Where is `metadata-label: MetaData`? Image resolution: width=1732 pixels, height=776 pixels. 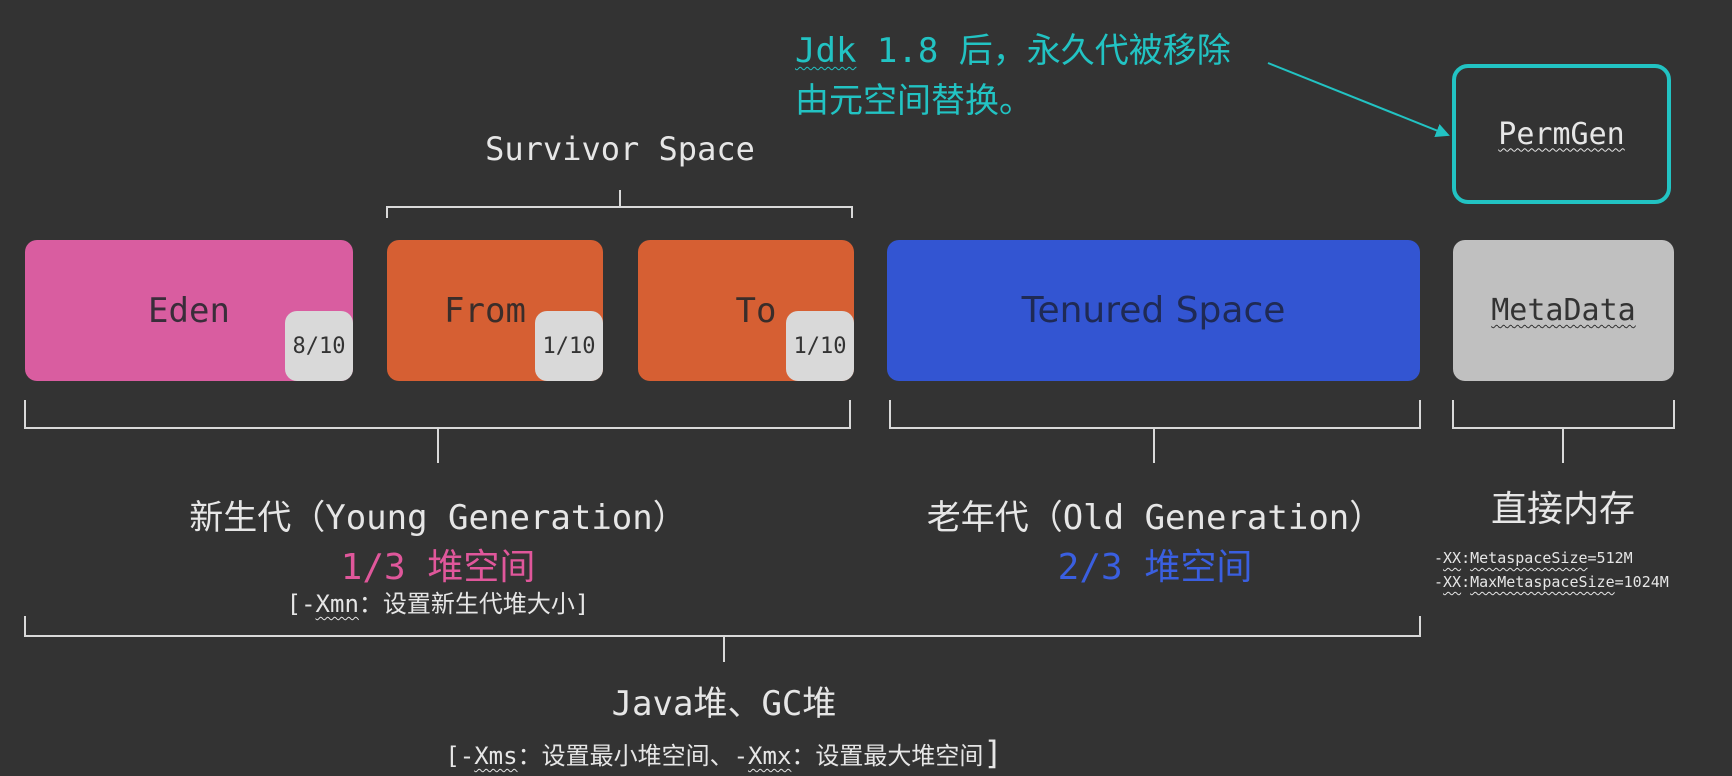
metadata-label: MetaData is located at coordinates (1563, 310).